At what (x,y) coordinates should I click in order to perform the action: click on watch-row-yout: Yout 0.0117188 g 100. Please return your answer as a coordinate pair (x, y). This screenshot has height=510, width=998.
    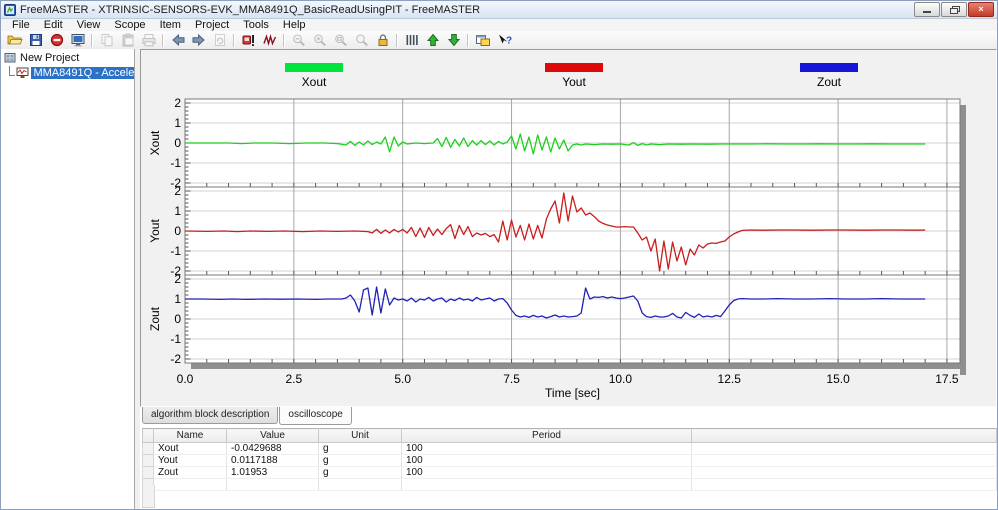
    Looking at the image, I should click on (569, 460).